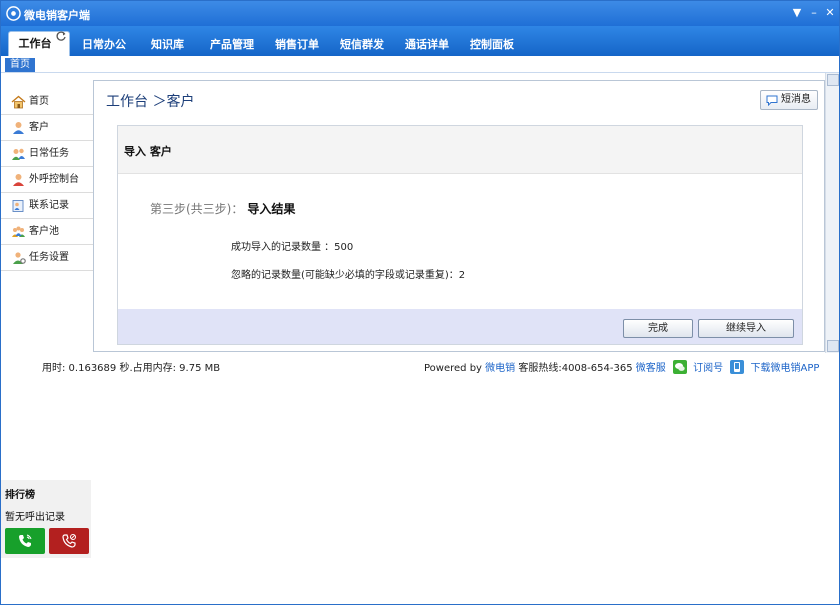  I want to click on phone-call-icon, so click(25, 540).